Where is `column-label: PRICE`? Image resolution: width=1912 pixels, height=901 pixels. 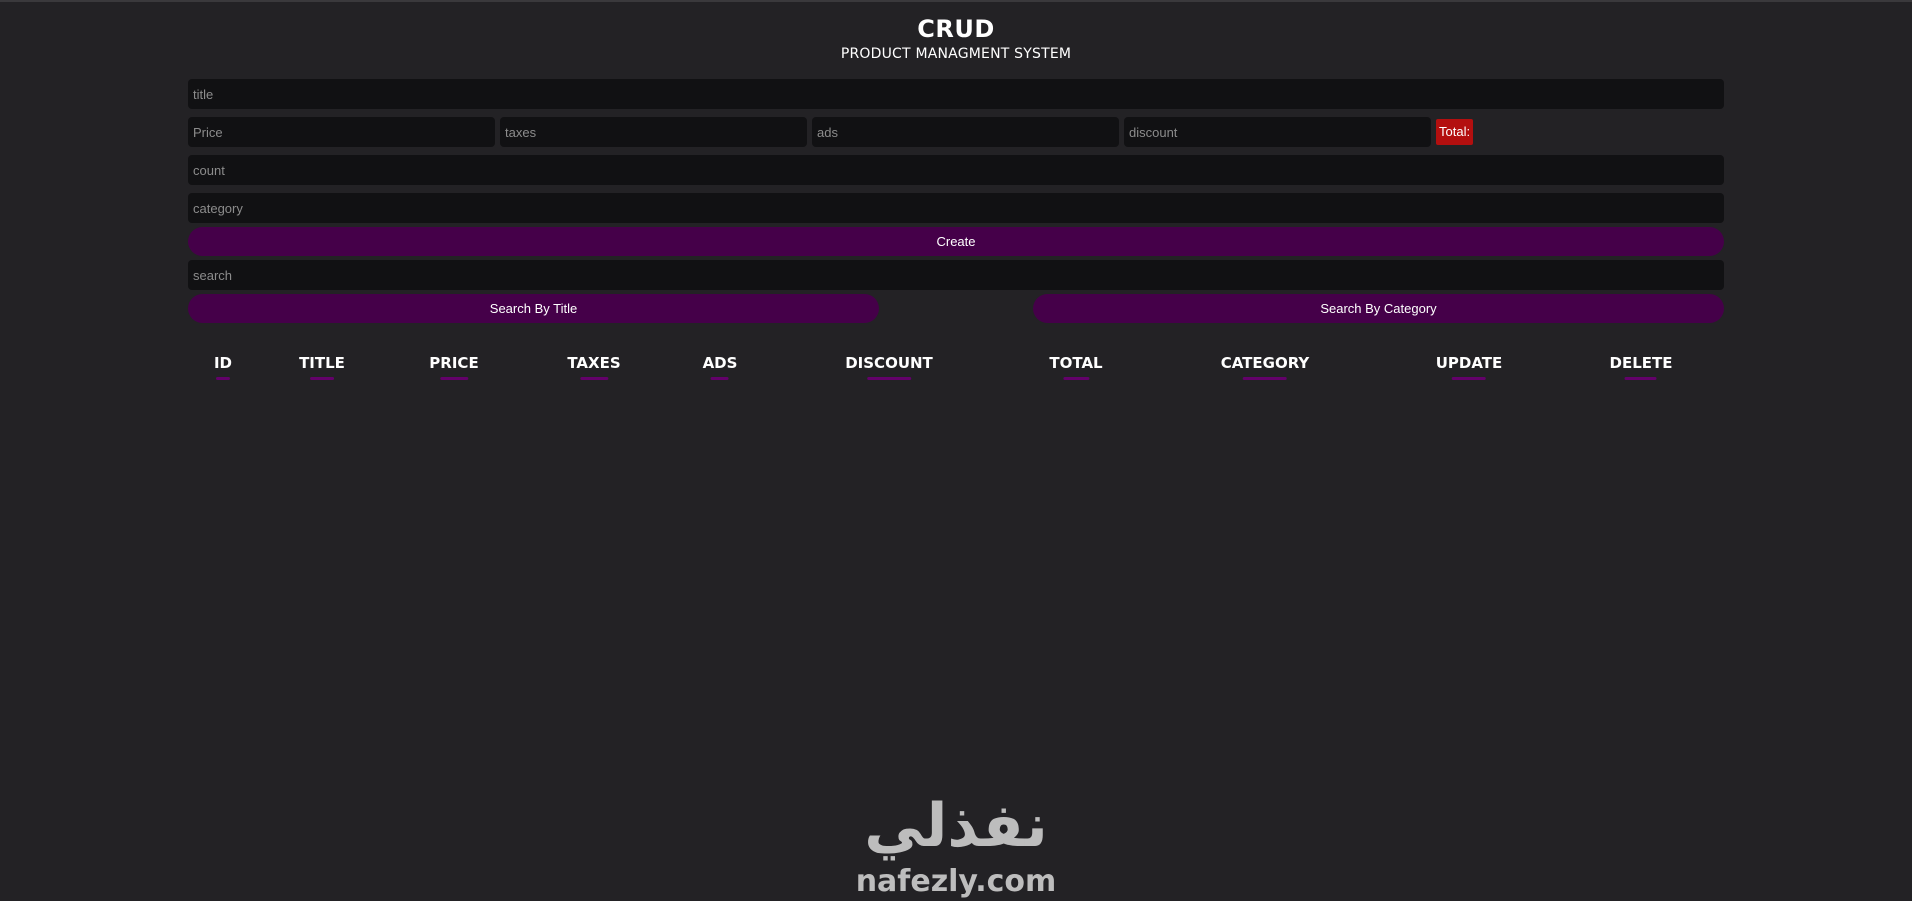 column-label: PRICE is located at coordinates (454, 363).